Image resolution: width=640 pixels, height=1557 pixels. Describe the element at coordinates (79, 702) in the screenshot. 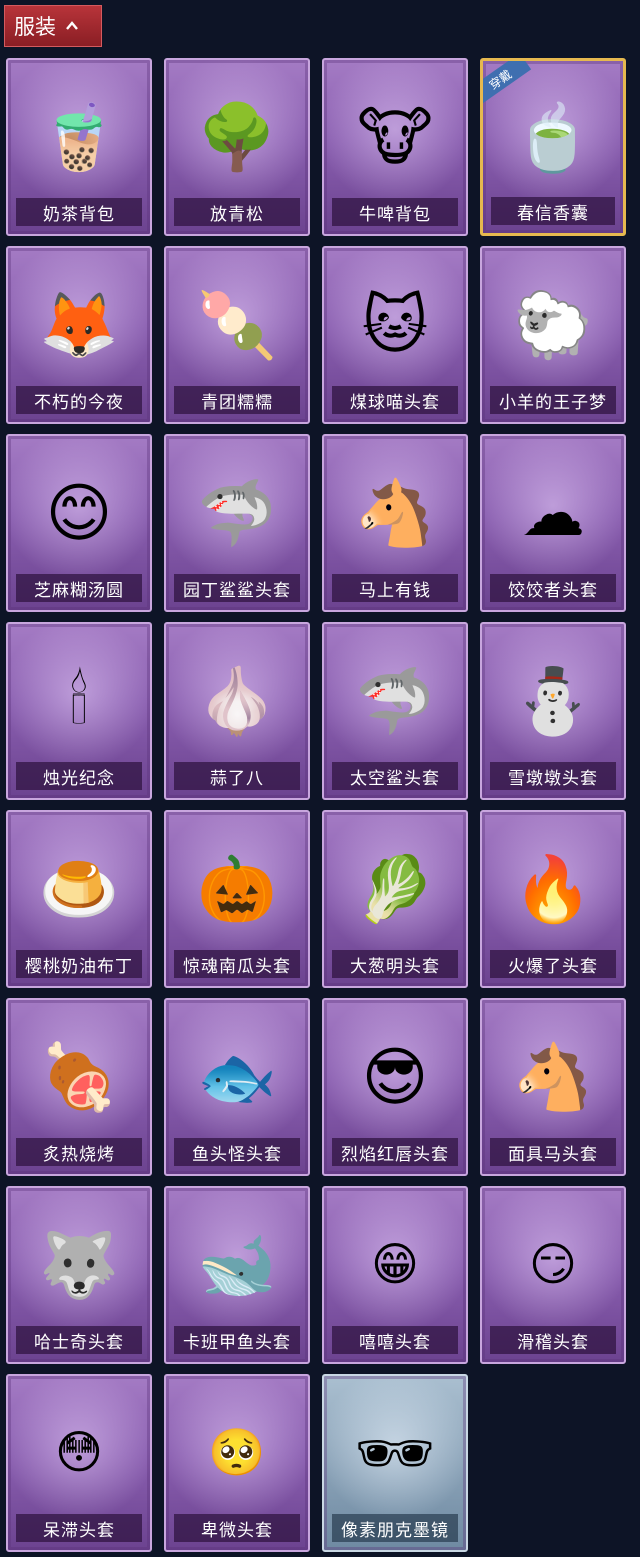

I see `candle-icon: 🕯` at that location.